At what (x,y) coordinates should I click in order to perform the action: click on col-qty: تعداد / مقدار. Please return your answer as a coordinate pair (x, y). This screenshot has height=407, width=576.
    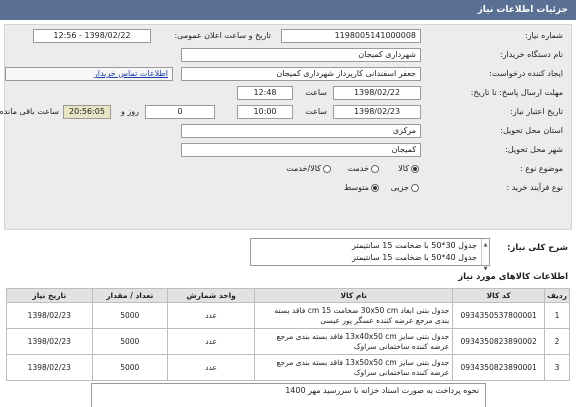
    Looking at the image, I should click on (129, 295).